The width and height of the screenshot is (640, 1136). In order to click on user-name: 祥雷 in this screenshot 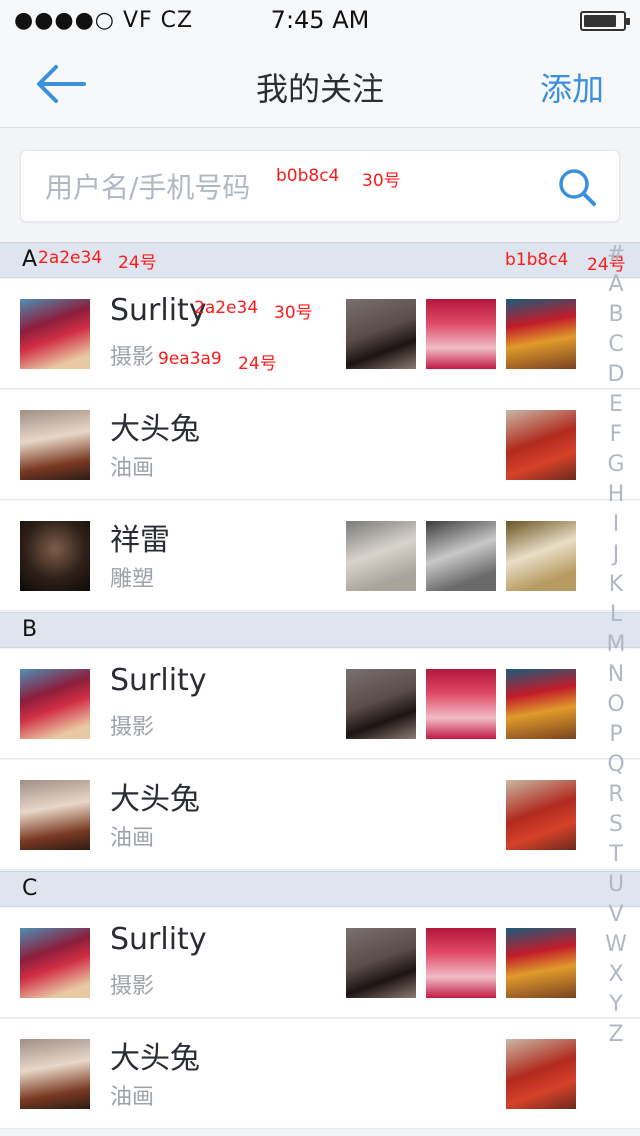, I will do `click(140, 540)`.